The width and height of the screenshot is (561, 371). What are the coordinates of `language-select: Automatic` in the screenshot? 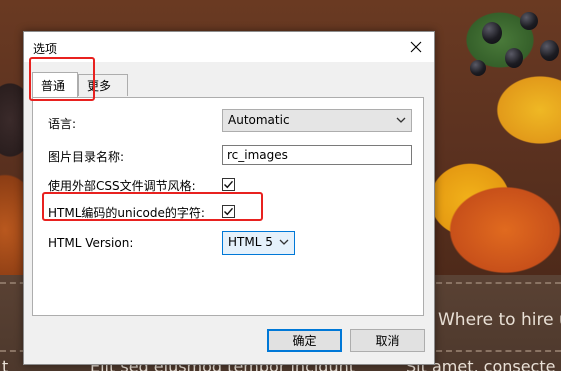 It's located at (317, 120).